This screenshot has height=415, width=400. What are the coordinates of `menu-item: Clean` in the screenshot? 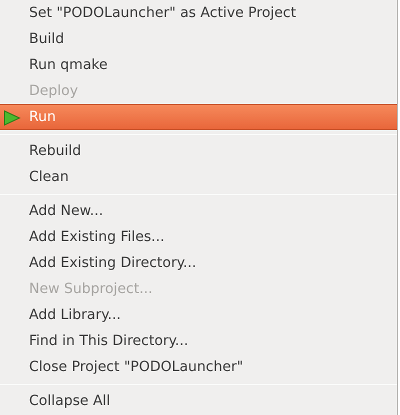 It's located at (198, 177).